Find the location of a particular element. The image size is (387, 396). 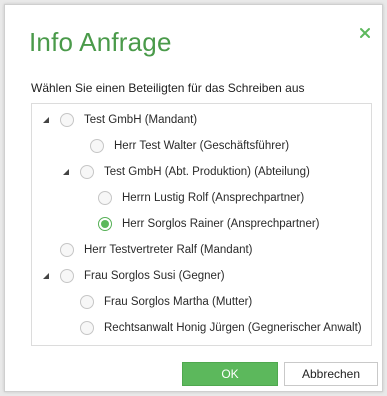

tree-node: Test GmbH (Abt. Produktion) (Abteilung) is located at coordinates (186, 172).